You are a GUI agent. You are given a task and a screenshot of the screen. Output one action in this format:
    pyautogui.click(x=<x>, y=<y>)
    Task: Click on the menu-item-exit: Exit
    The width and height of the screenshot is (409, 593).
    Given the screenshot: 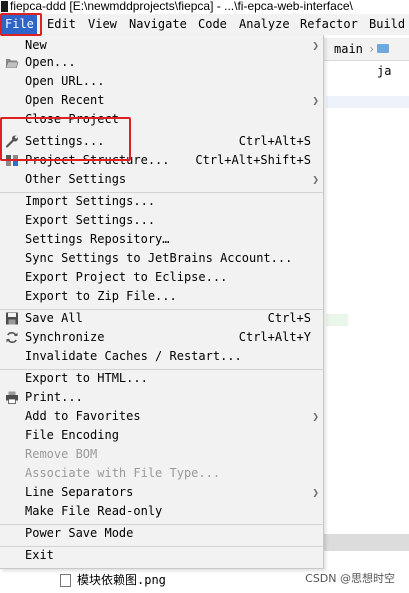 What is the action you would take?
    pyautogui.click(x=161, y=555)
    